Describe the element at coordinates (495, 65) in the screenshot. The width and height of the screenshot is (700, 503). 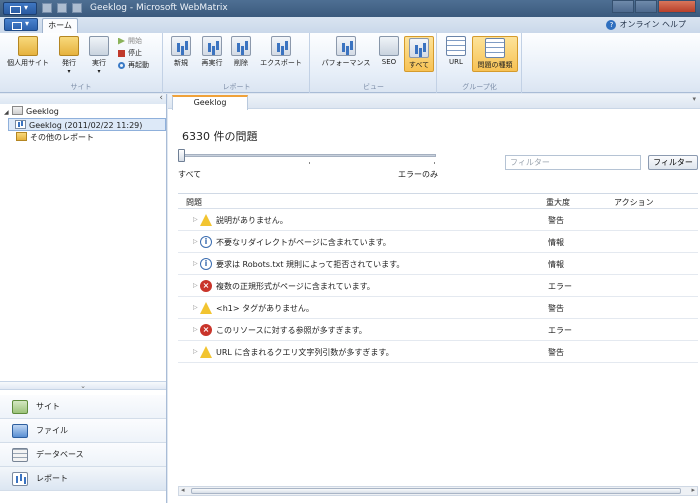
I see `group-by-issue-type-label: 問題の種類` at that location.